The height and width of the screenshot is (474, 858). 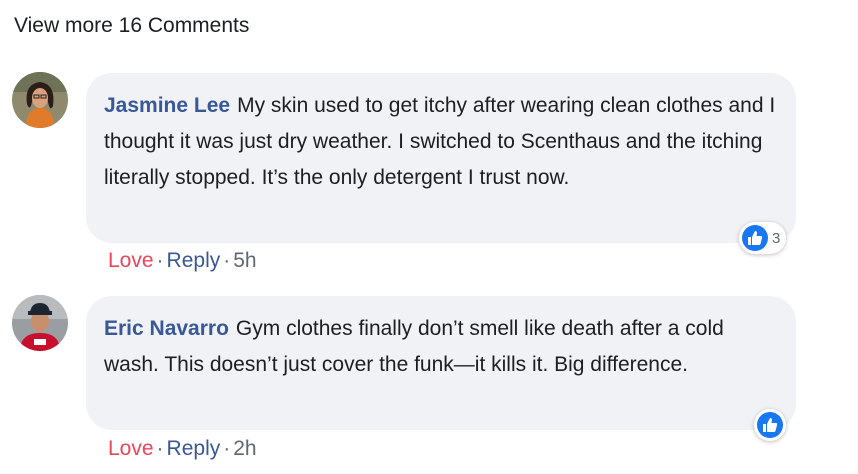 I want to click on comment-timestamp: 2h, so click(x=244, y=448).